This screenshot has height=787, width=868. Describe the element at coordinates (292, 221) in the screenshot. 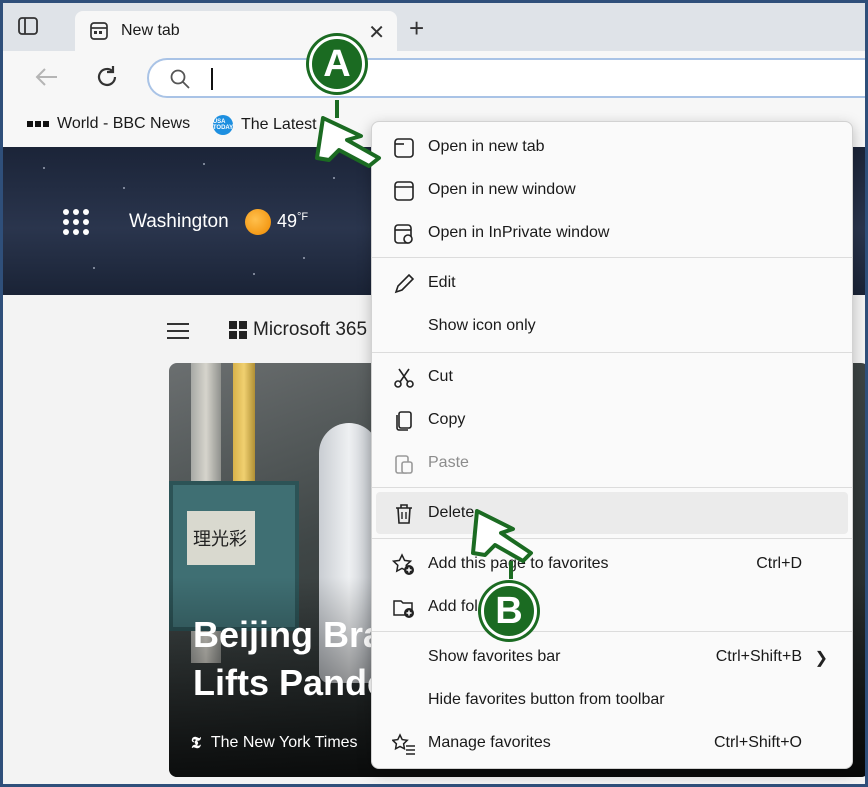

I see `weather-temp: 49°F` at that location.